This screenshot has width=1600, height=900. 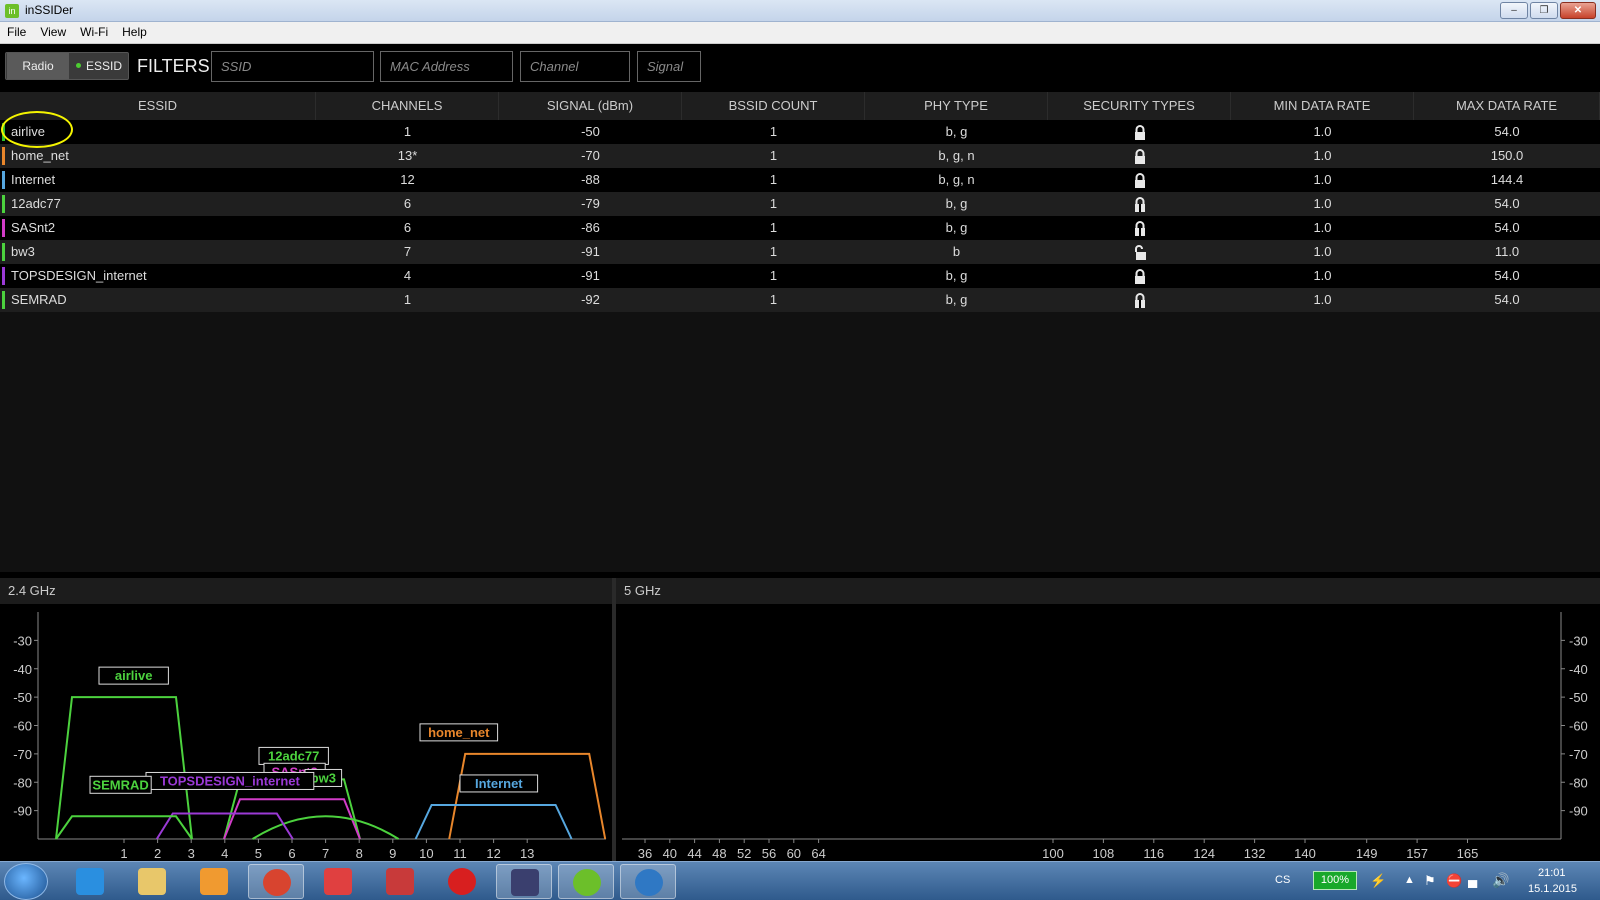 I want to click on signal-filter-input, so click(x=669, y=66).